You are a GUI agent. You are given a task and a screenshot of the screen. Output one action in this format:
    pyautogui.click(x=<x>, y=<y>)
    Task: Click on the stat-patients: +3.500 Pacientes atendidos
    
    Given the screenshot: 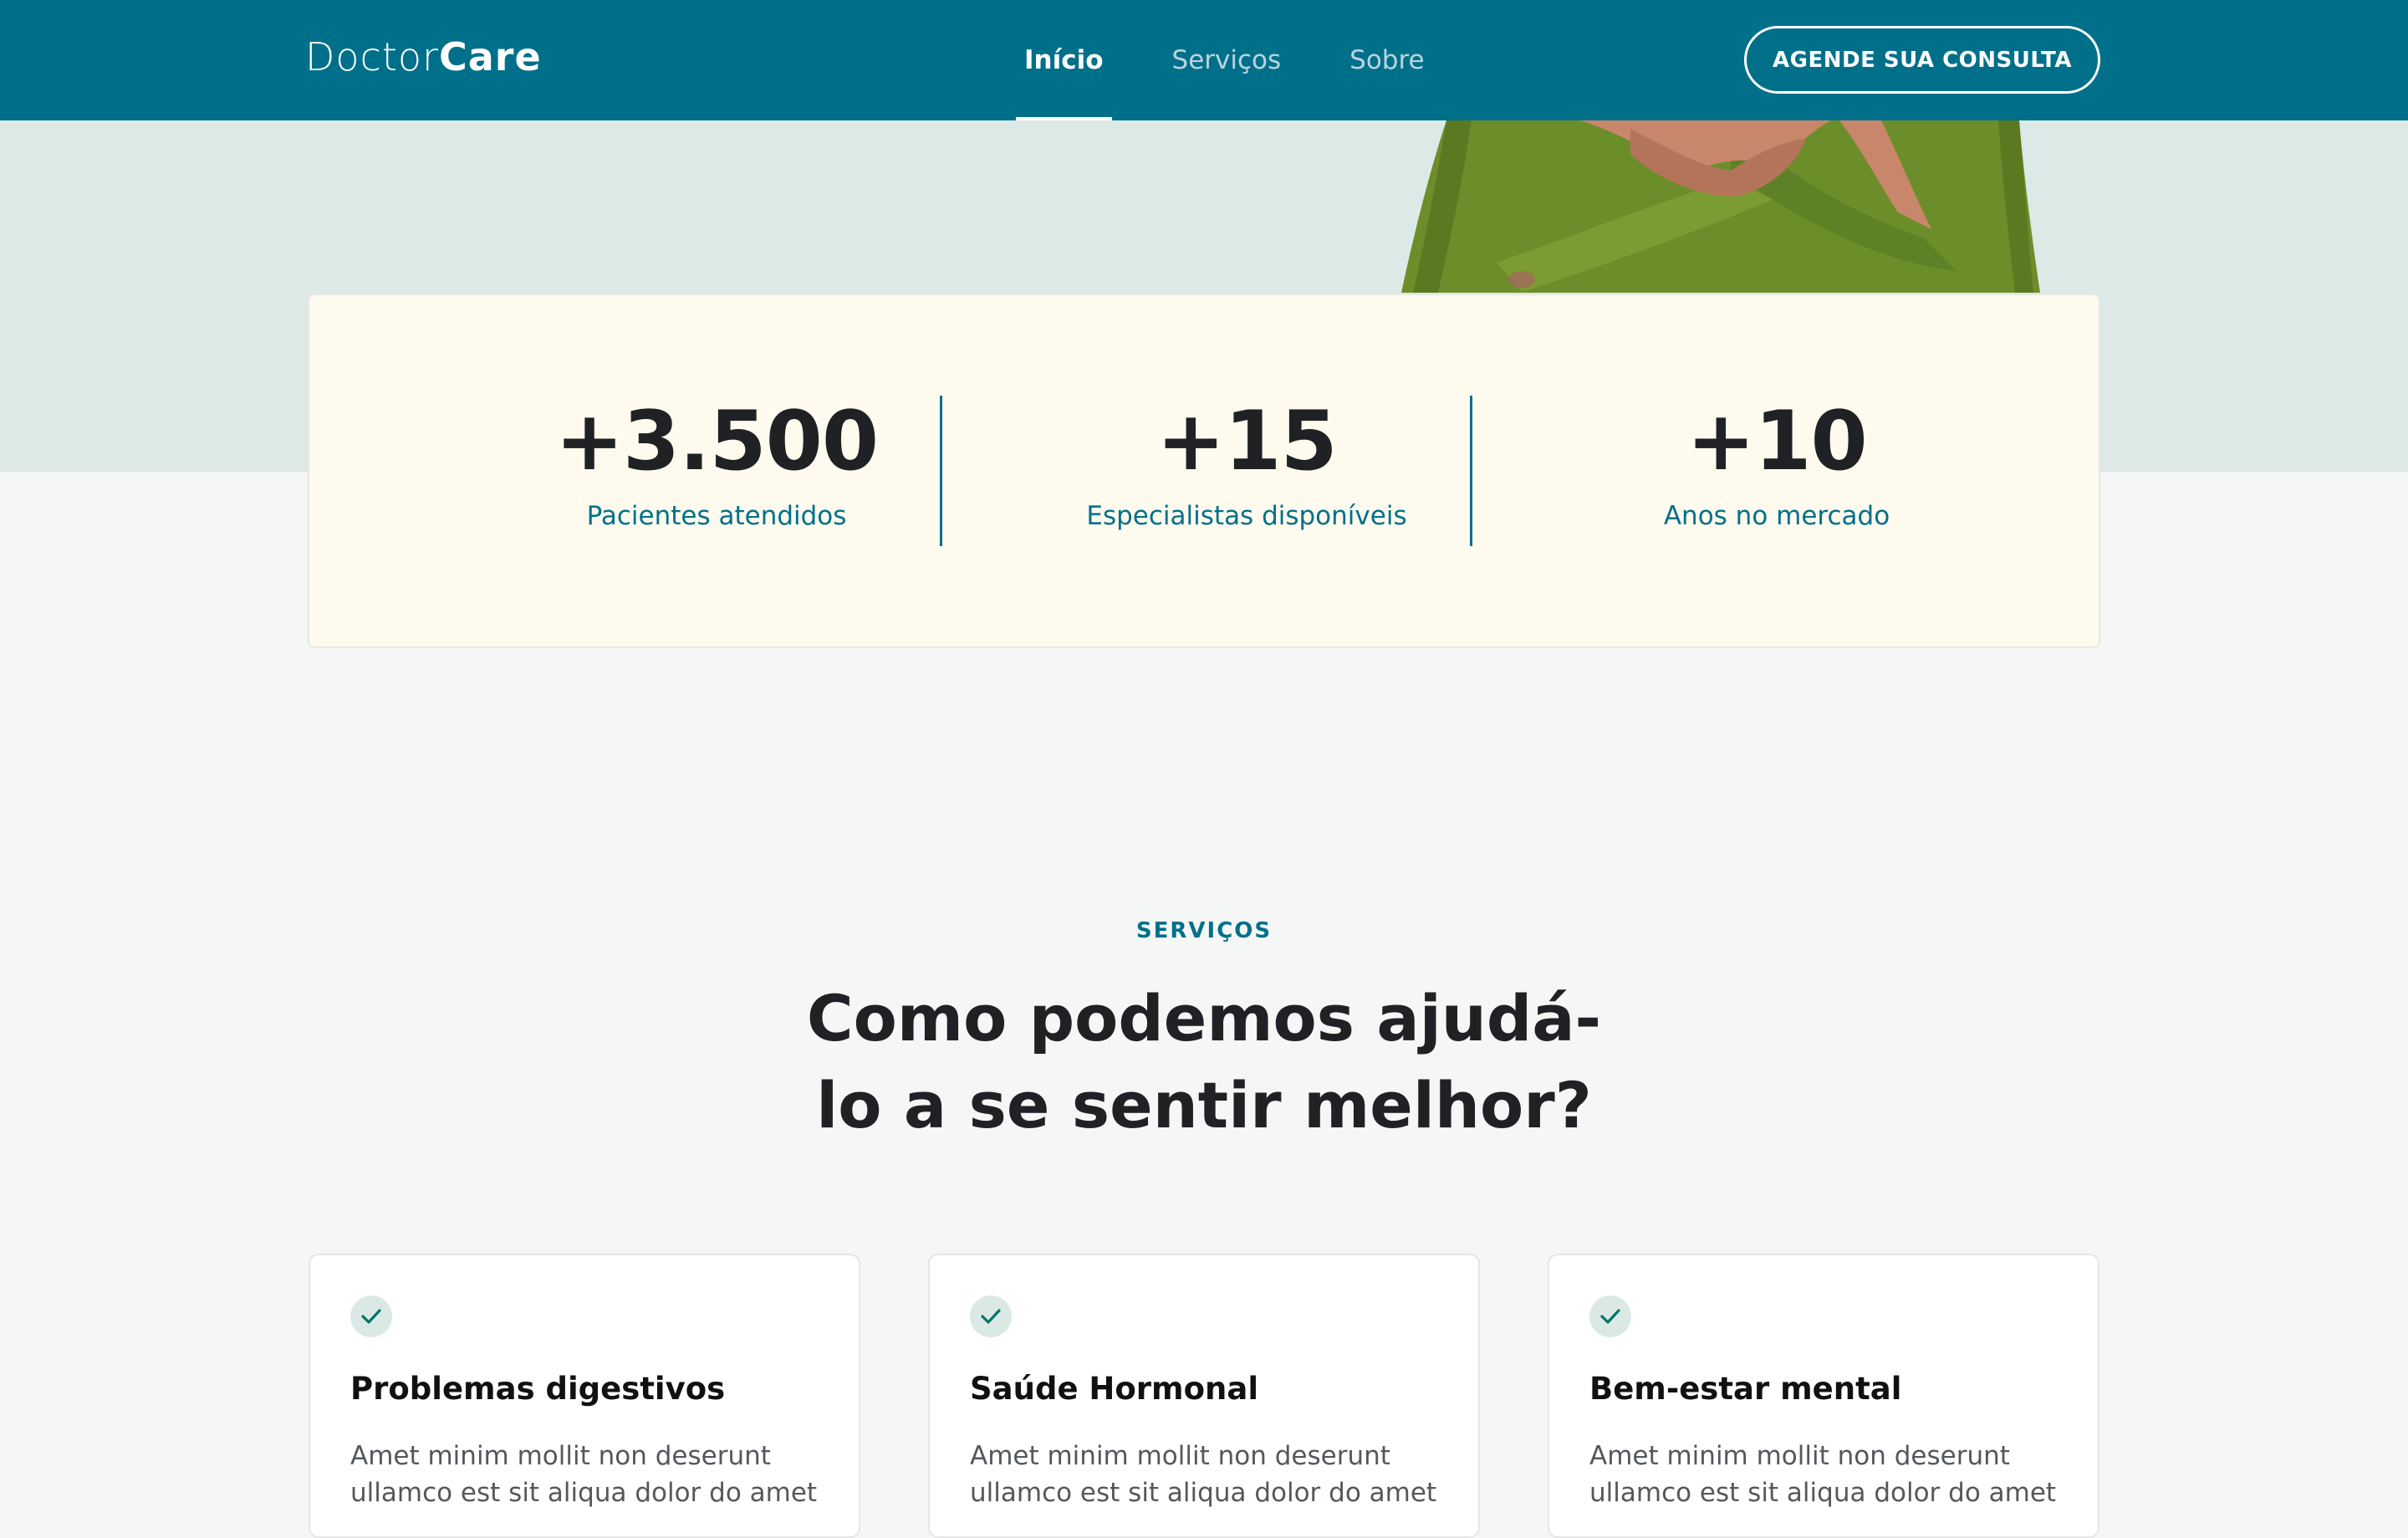 What is the action you would take?
    pyautogui.click(x=717, y=463)
    